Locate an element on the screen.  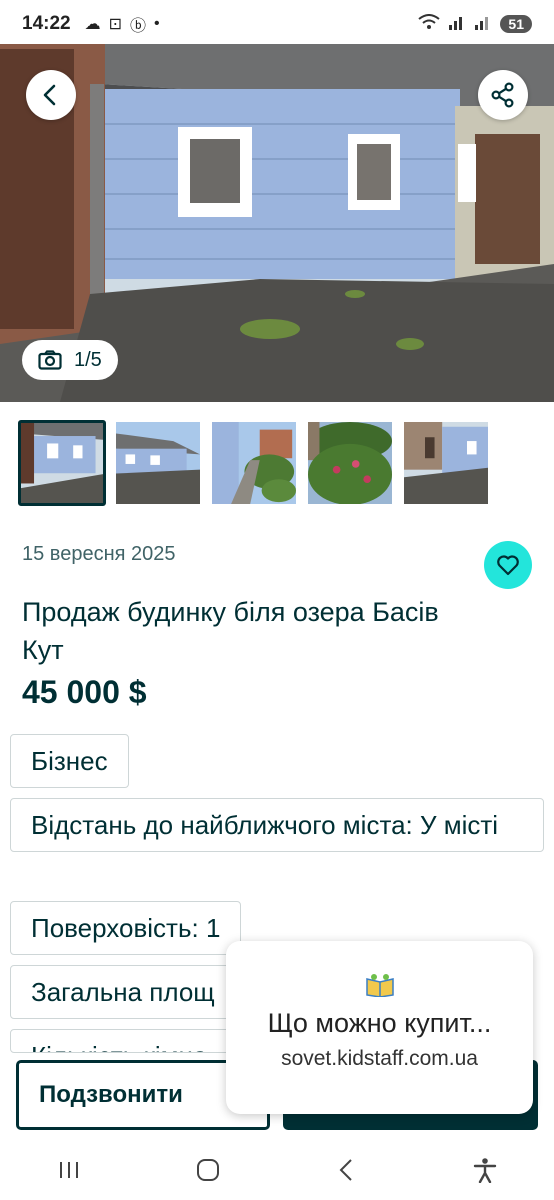
thumbnail-3-image is located at coordinates (254, 463).